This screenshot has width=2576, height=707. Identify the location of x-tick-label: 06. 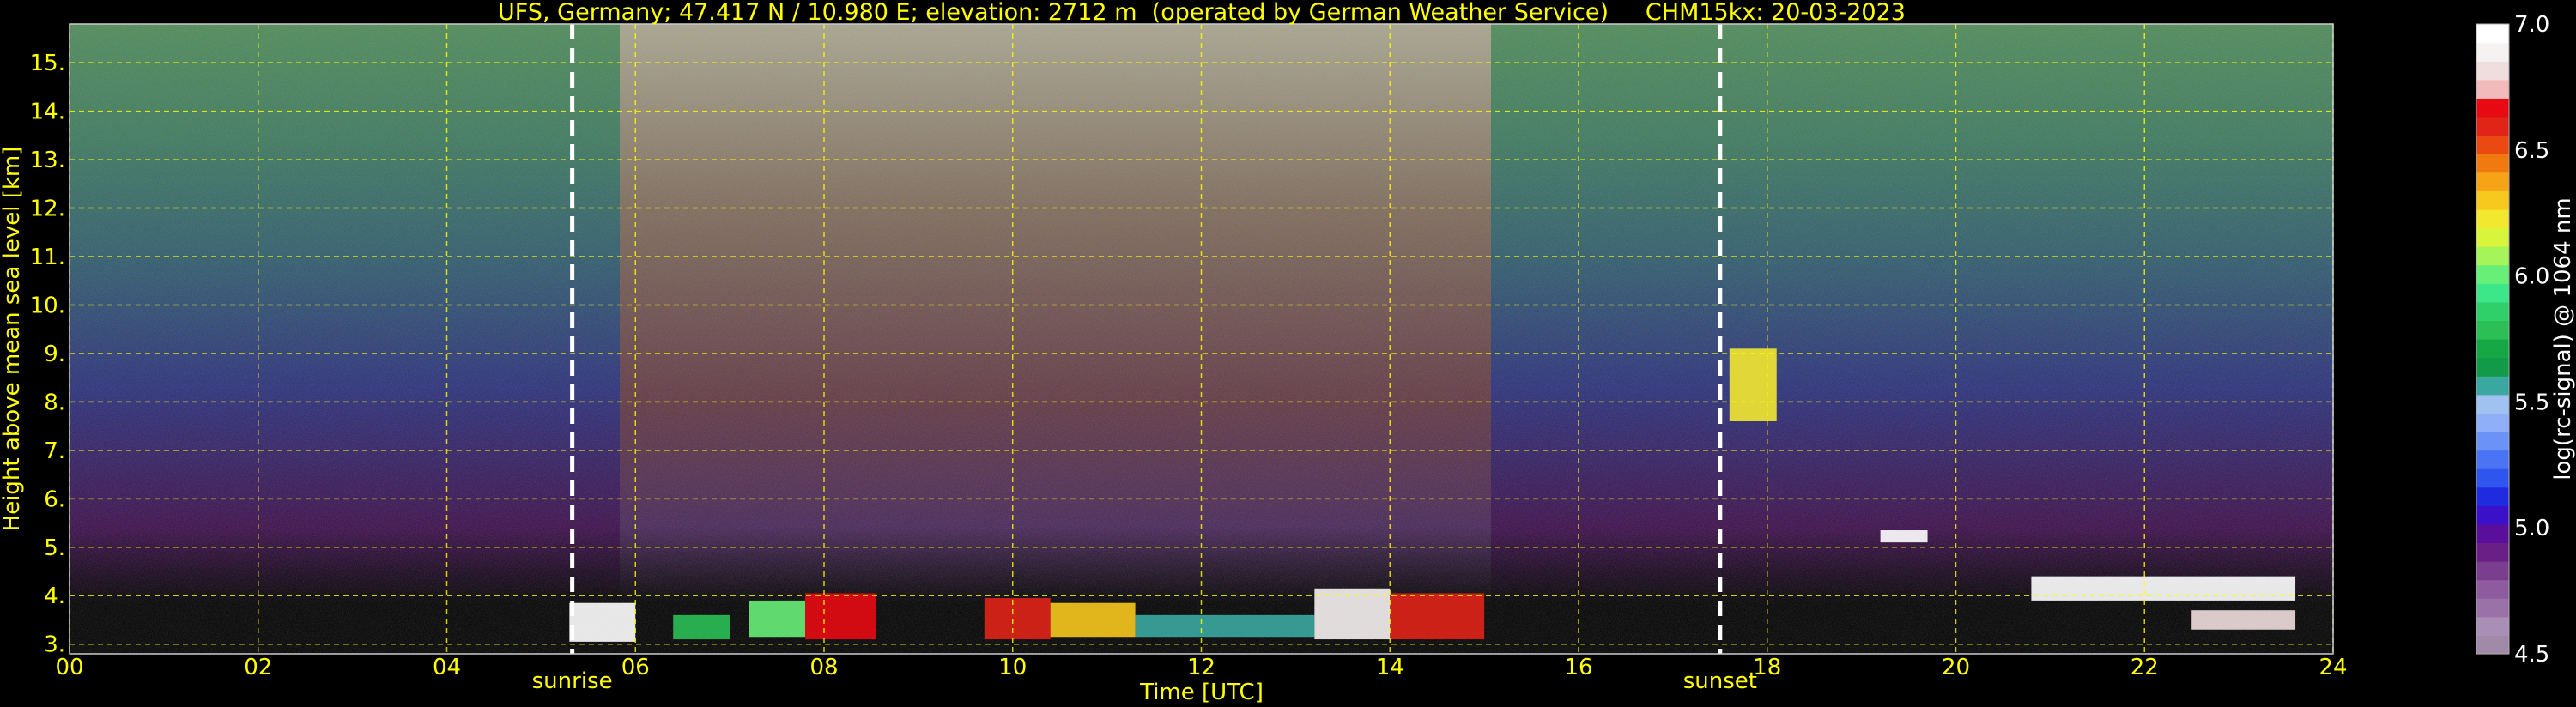
(635, 667).